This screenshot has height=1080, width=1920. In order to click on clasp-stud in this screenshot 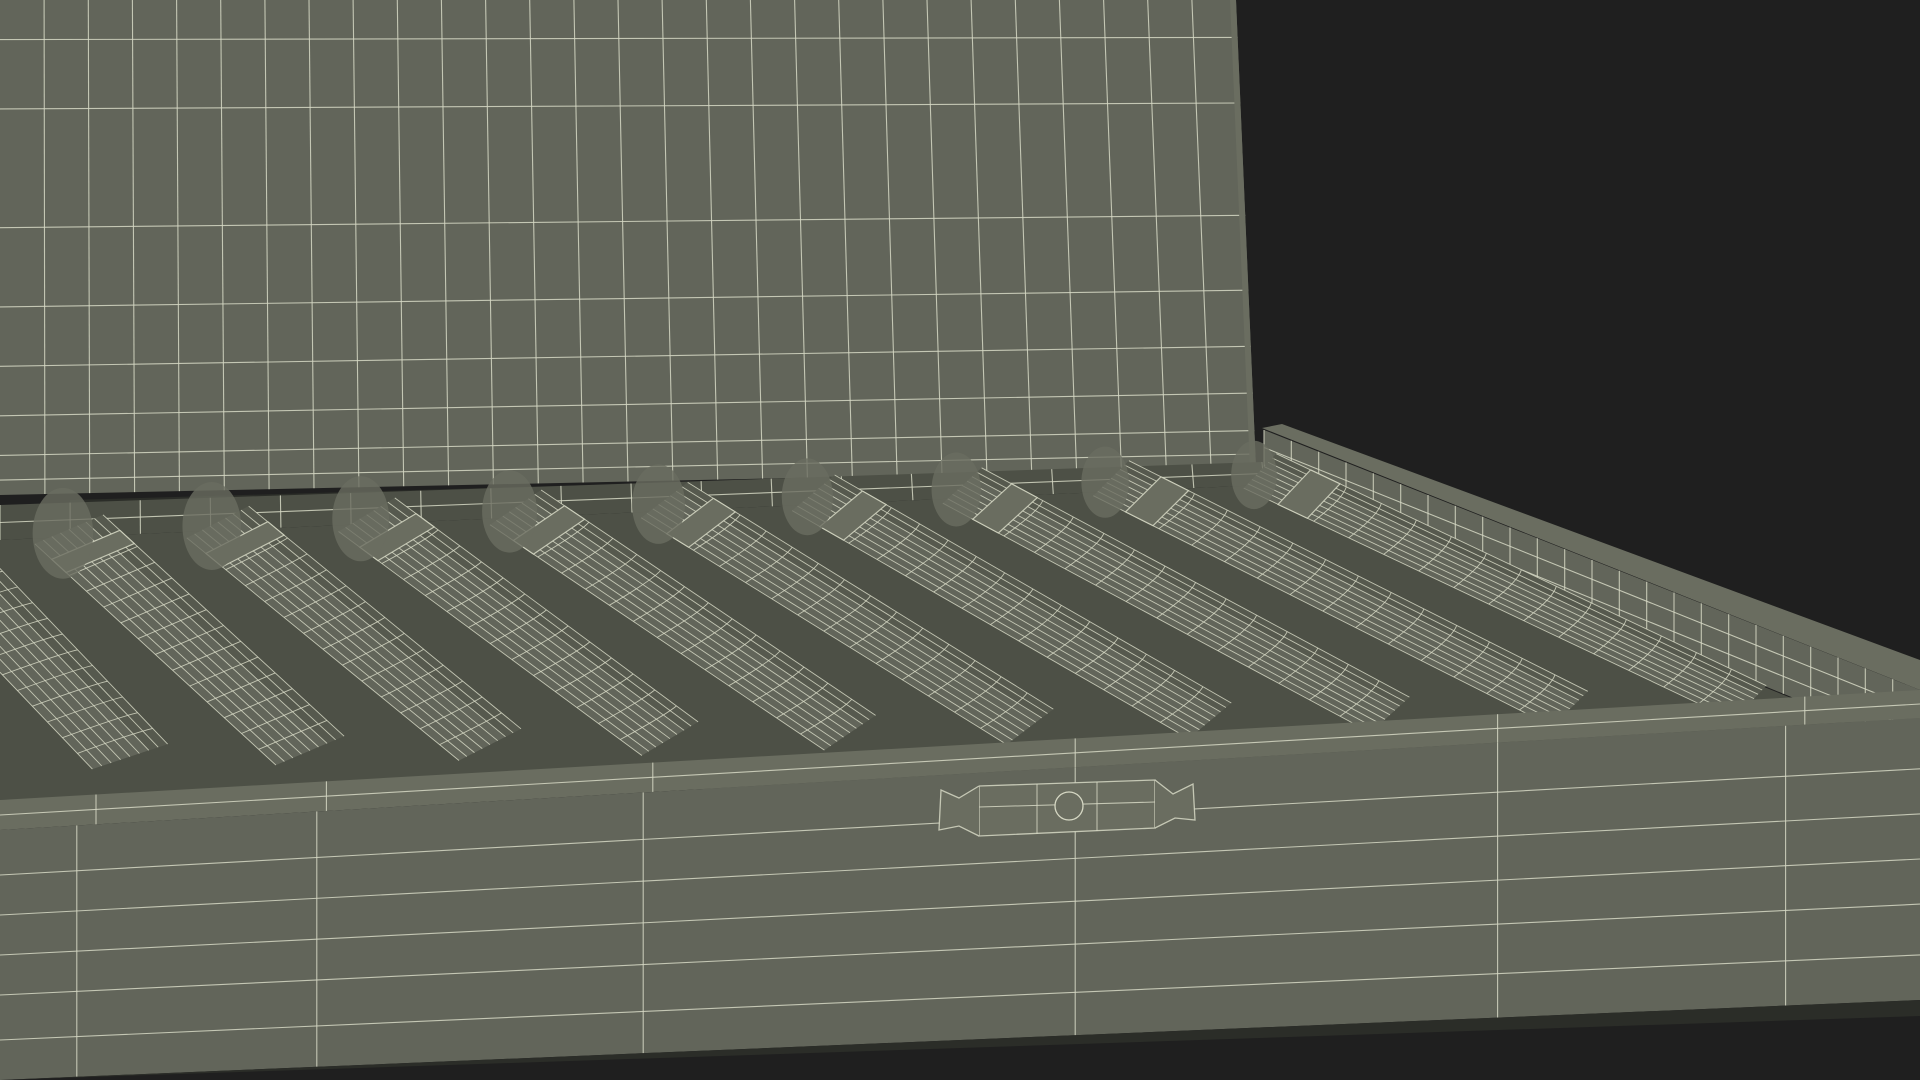, I will do `click(1069, 806)`.